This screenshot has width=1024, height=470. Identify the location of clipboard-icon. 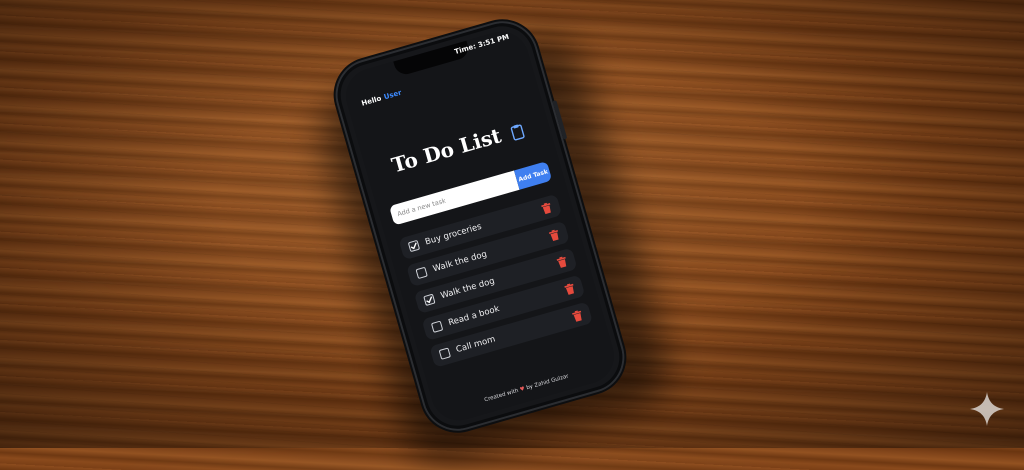
(517, 132).